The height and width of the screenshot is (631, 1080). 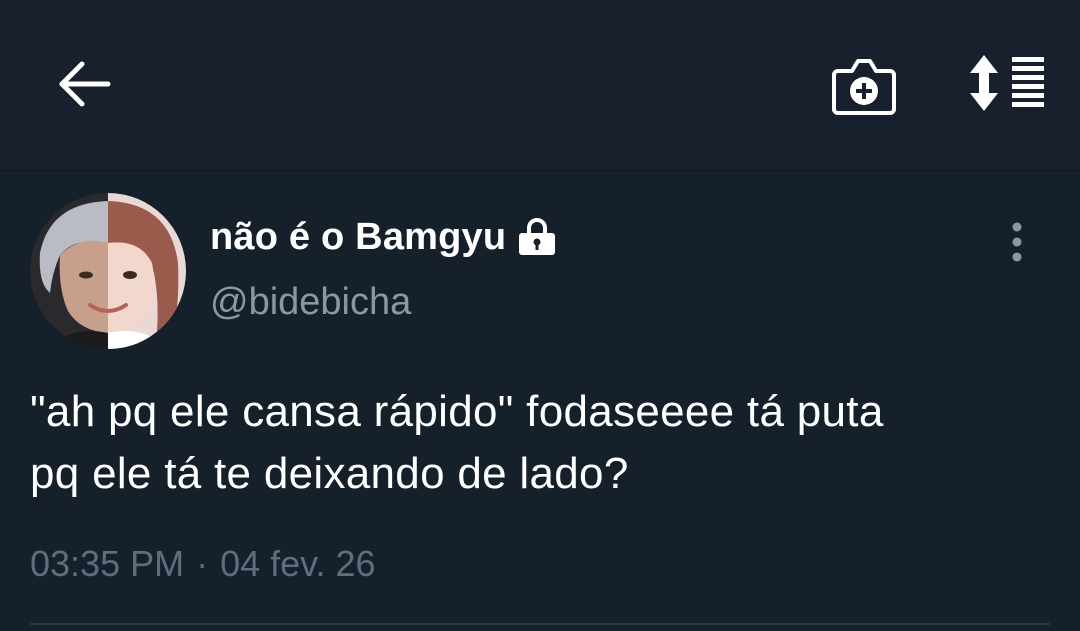 I want to click on tweet-date: 04 fev. 26, so click(x=298, y=563).